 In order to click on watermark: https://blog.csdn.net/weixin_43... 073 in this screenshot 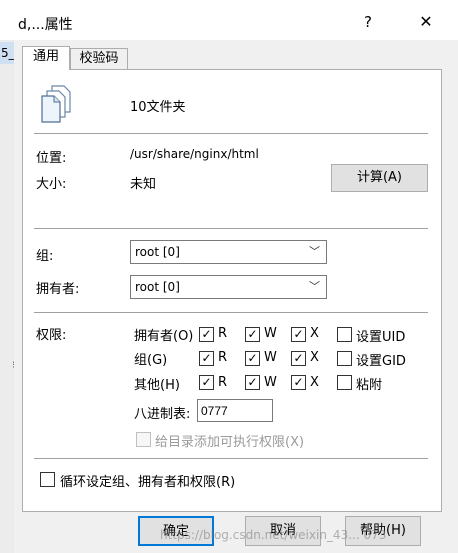, I will do `click(273, 535)`.